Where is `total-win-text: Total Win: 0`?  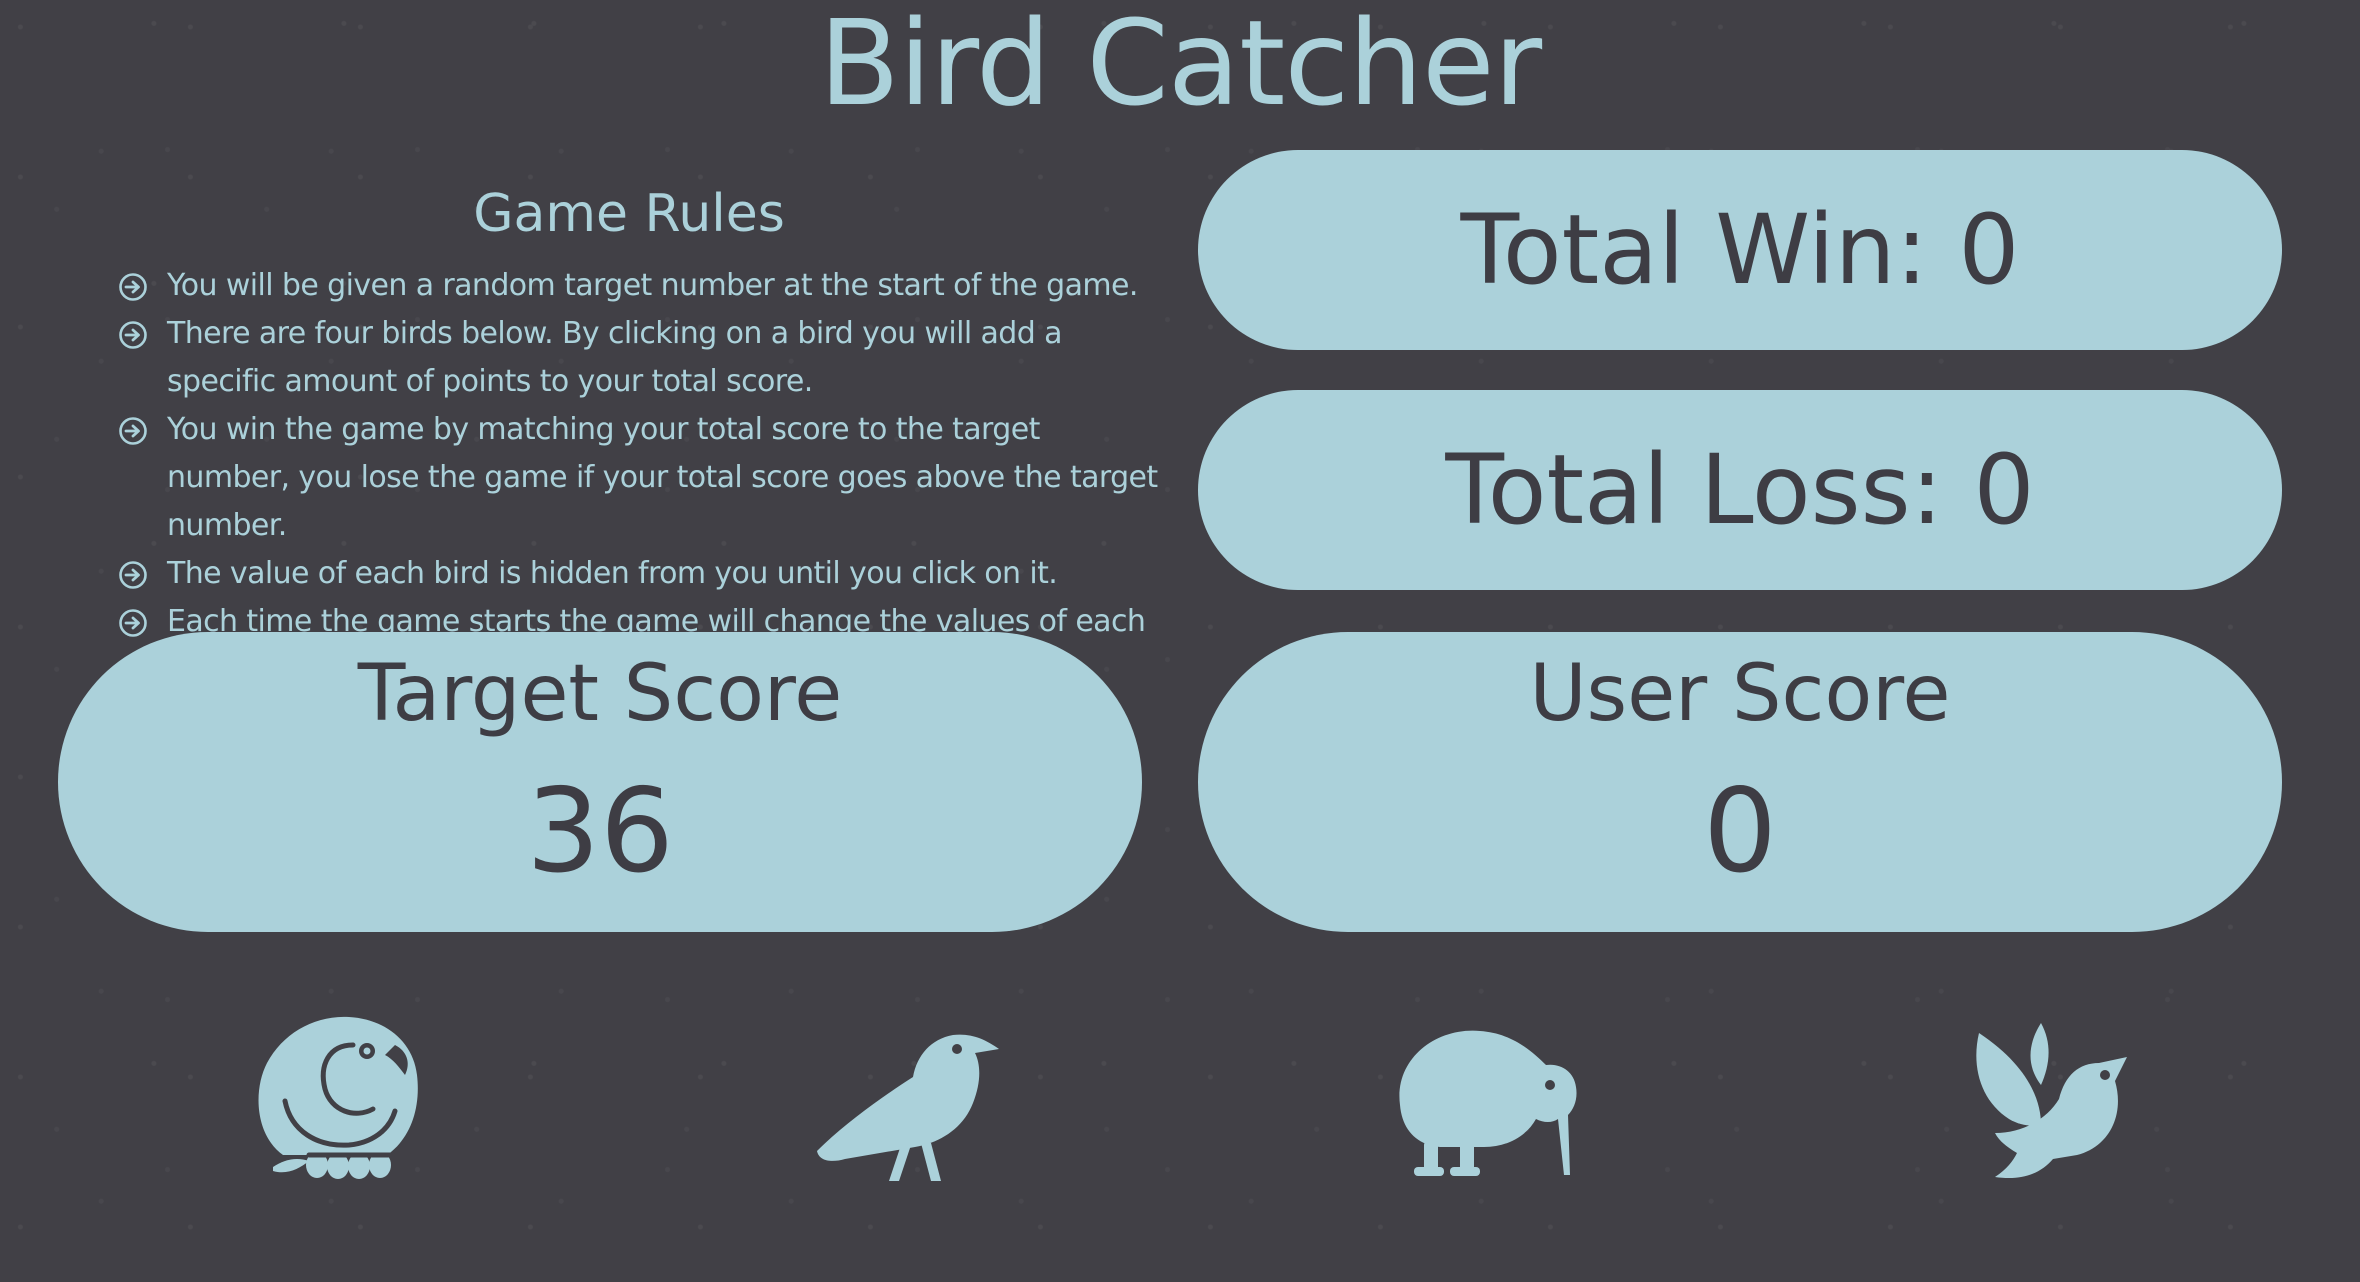
total-win-text: Total Win: 0 is located at coordinates (1740, 250).